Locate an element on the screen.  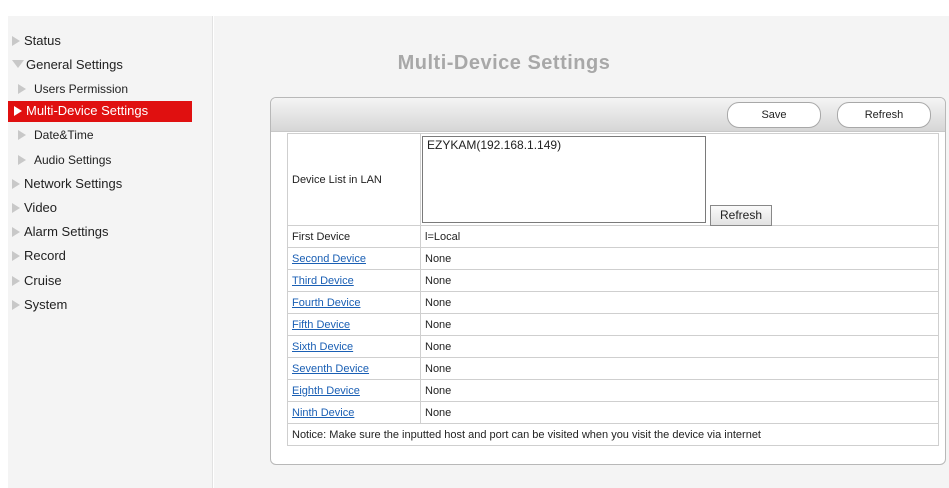
table-row: Fourth Device None is located at coordinates (613, 302).